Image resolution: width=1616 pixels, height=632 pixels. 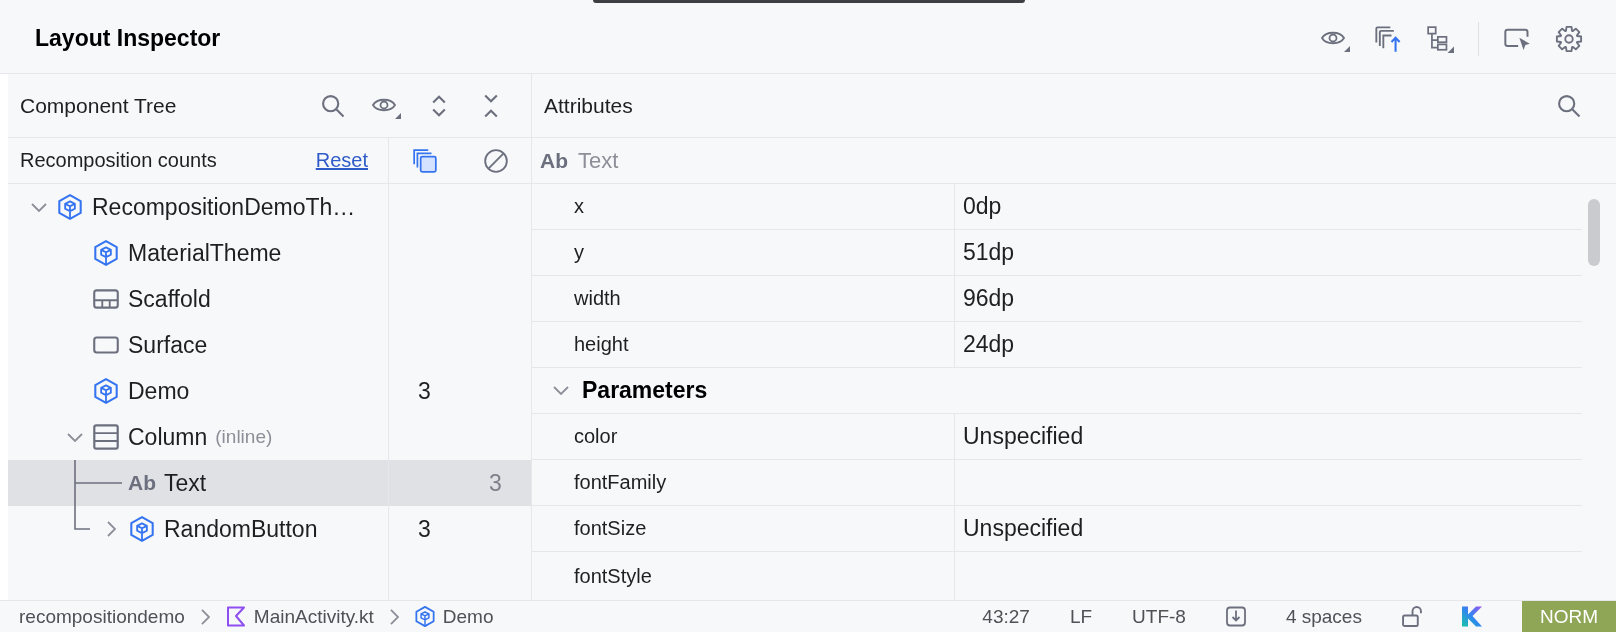 I want to click on attribute-name: fontSize, so click(x=743, y=528).